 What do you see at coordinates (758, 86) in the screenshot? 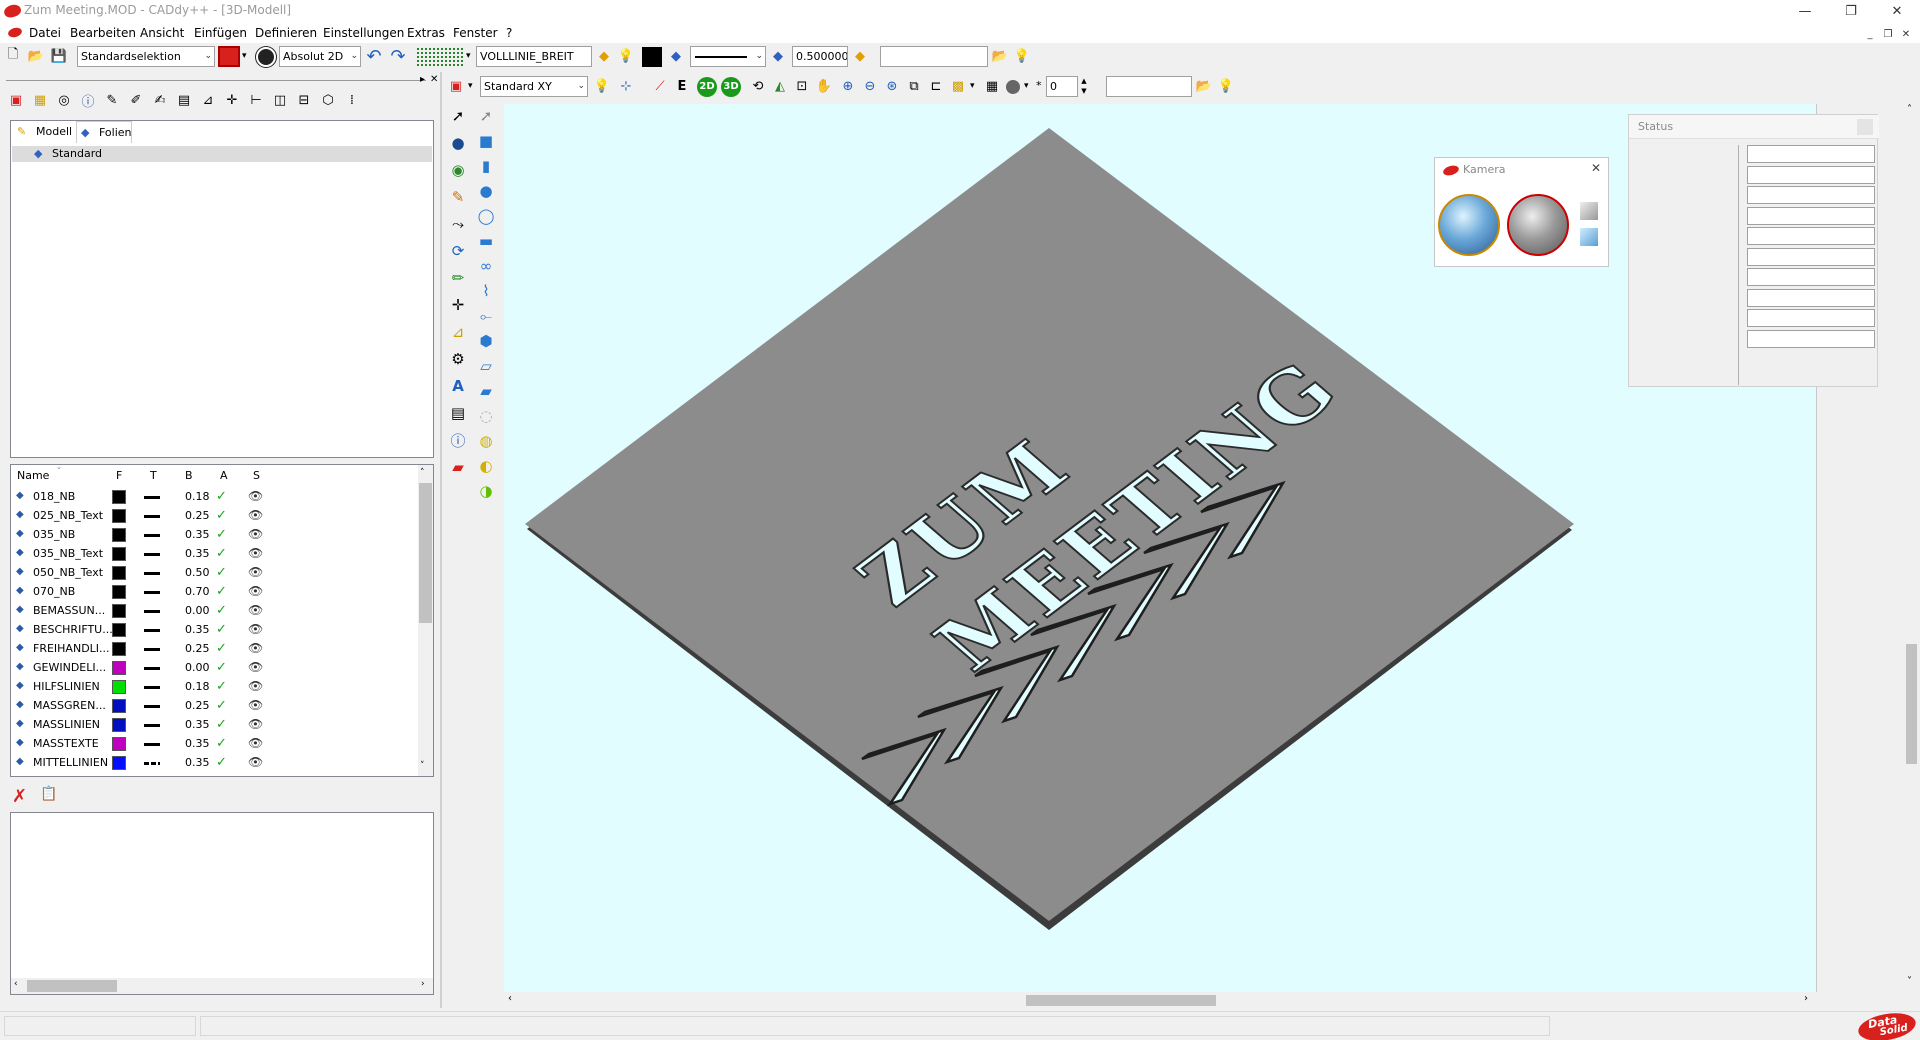
I see `orbit-icon: ⟲` at bounding box center [758, 86].